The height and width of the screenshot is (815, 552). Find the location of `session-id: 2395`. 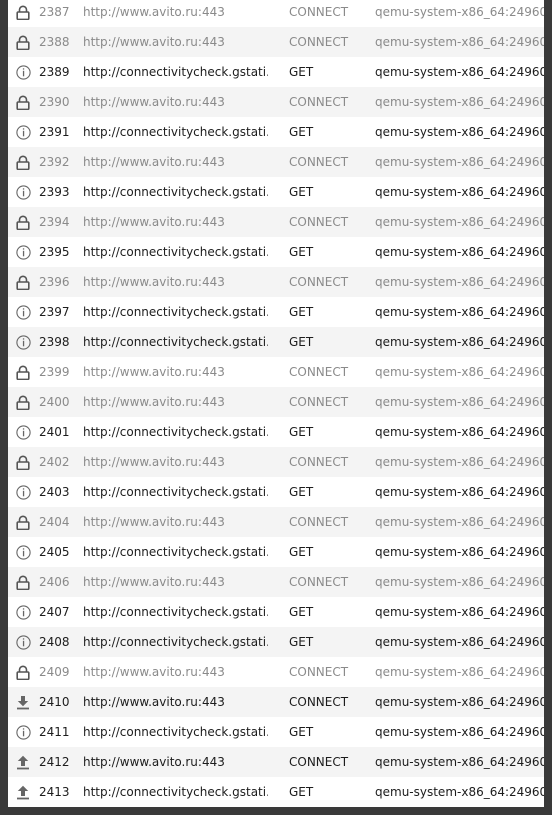

session-id: 2395 is located at coordinates (54, 252).